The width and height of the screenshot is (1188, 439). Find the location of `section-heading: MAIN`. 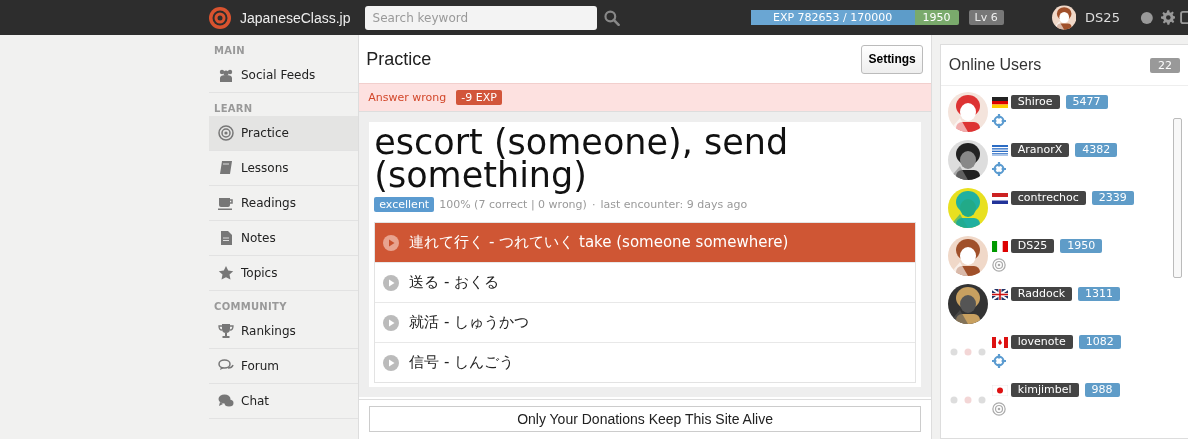

section-heading: MAIN is located at coordinates (229, 51).